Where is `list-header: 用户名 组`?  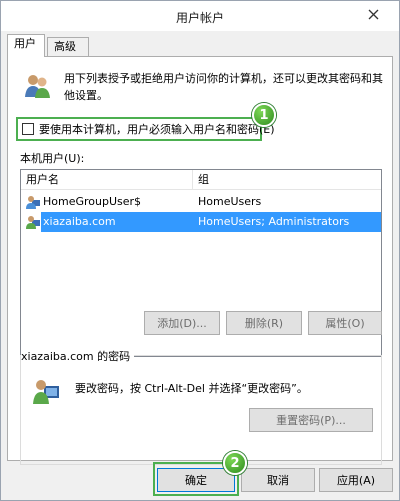 list-header: 用户名 组 is located at coordinates (201, 180).